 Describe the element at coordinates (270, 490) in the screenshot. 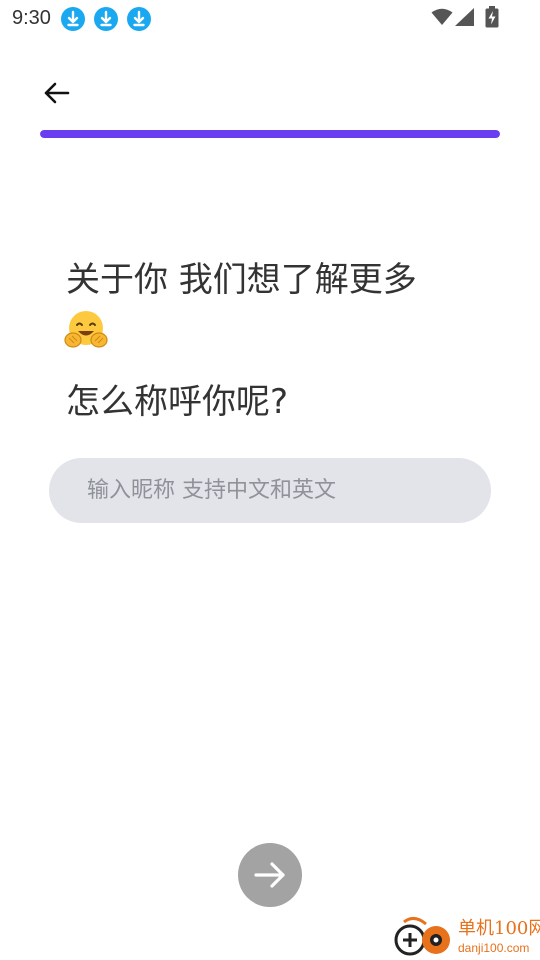

I see `nickname-input` at that location.